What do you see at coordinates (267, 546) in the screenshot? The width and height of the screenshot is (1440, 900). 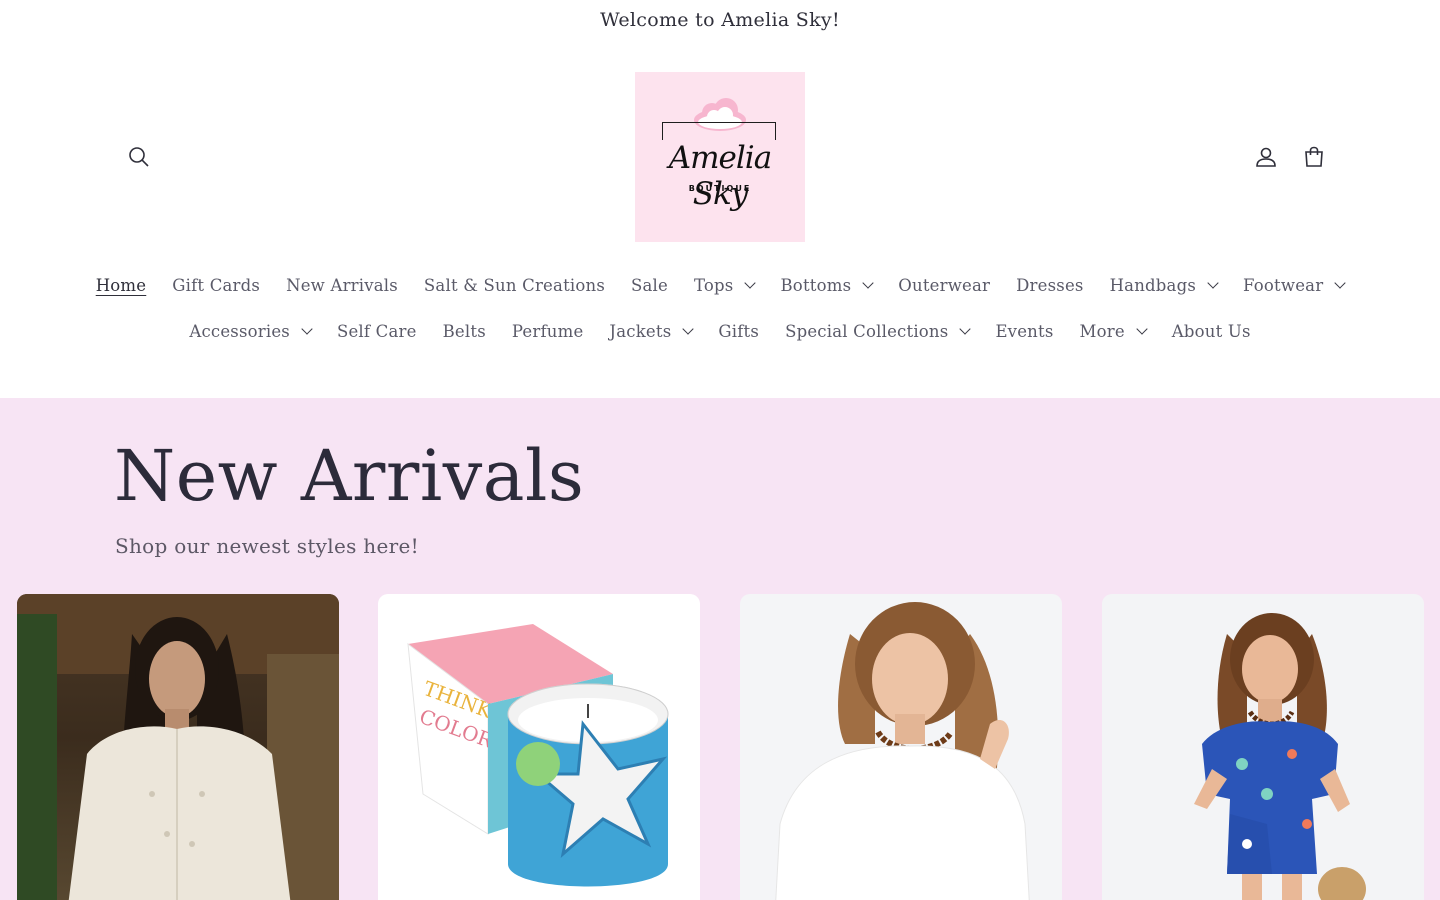 I see `page-subtitle: Shop our newest styles here!` at bounding box center [267, 546].